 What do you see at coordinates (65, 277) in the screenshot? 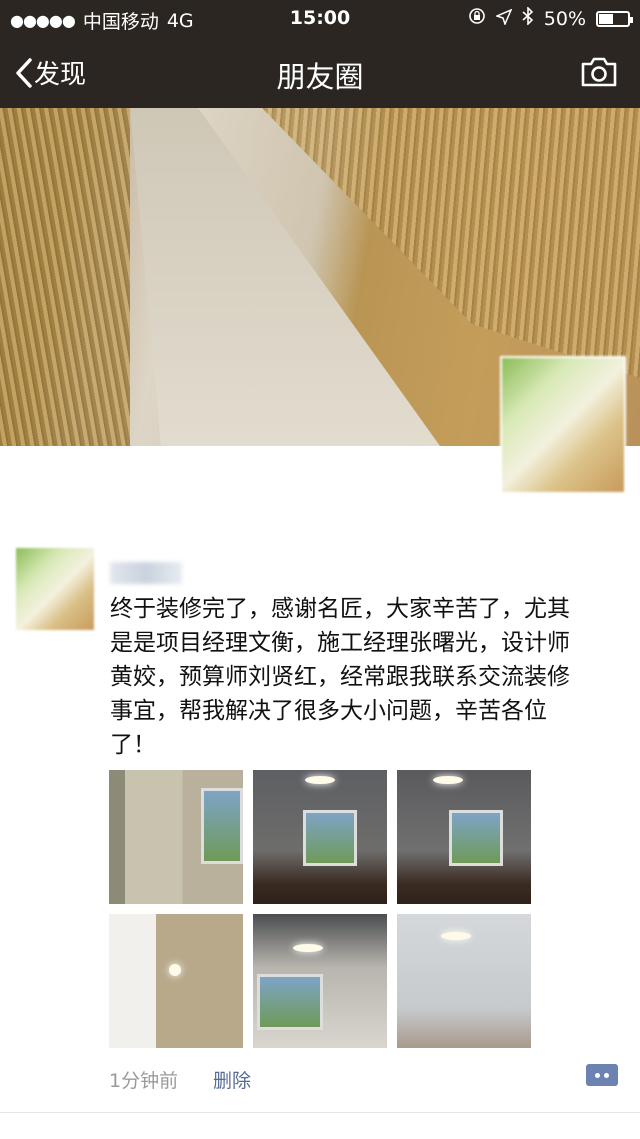
I see `cover-grass-left` at bounding box center [65, 277].